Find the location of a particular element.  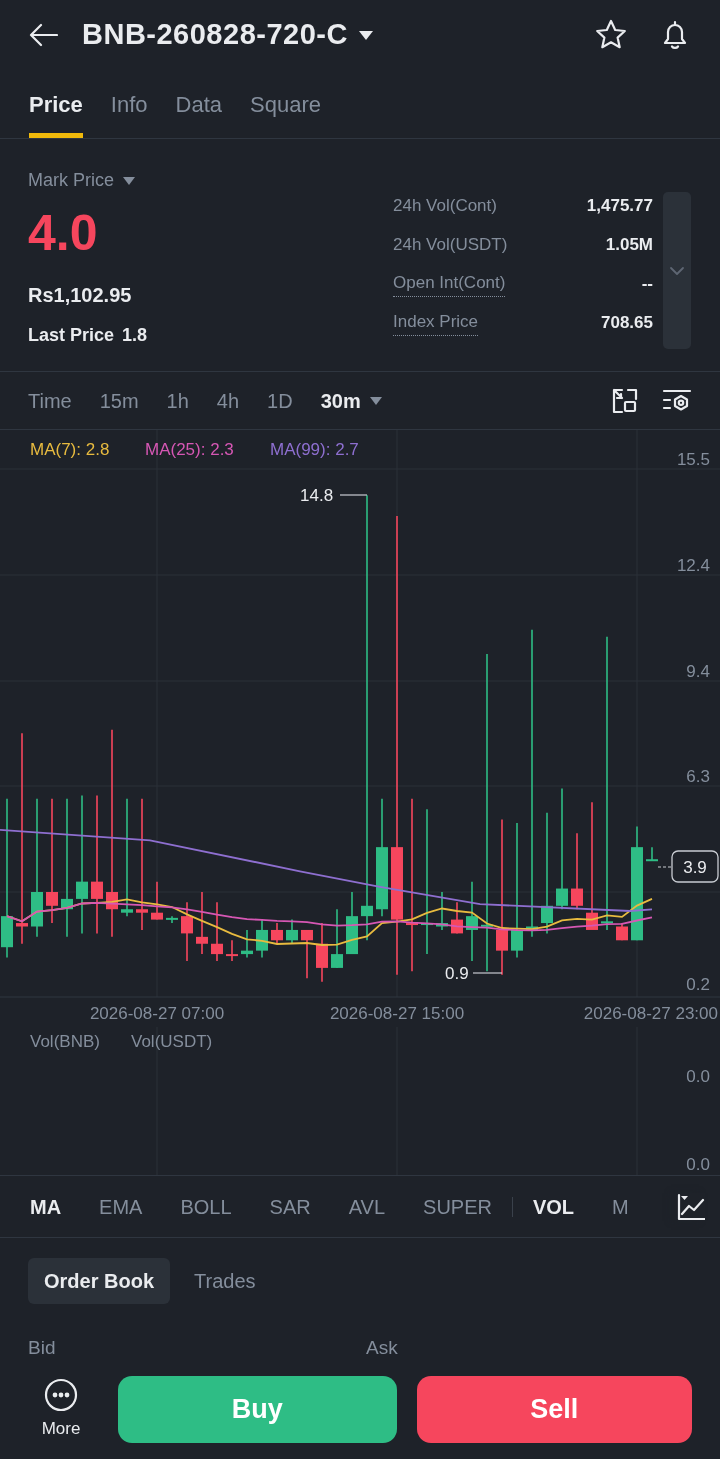

indicator-tab: M is located at coordinates (620, 1206).